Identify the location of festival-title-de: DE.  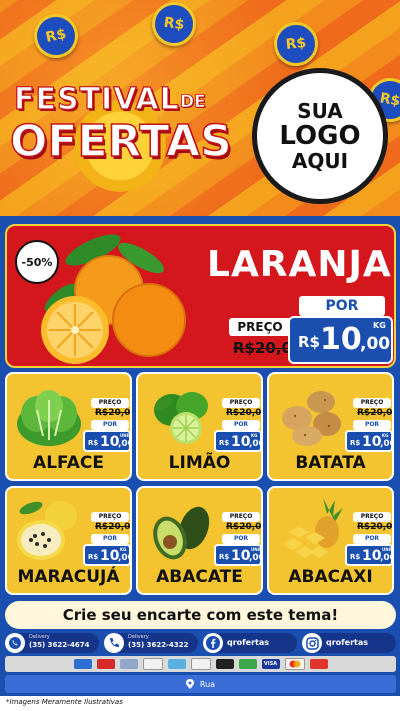
(193, 102).